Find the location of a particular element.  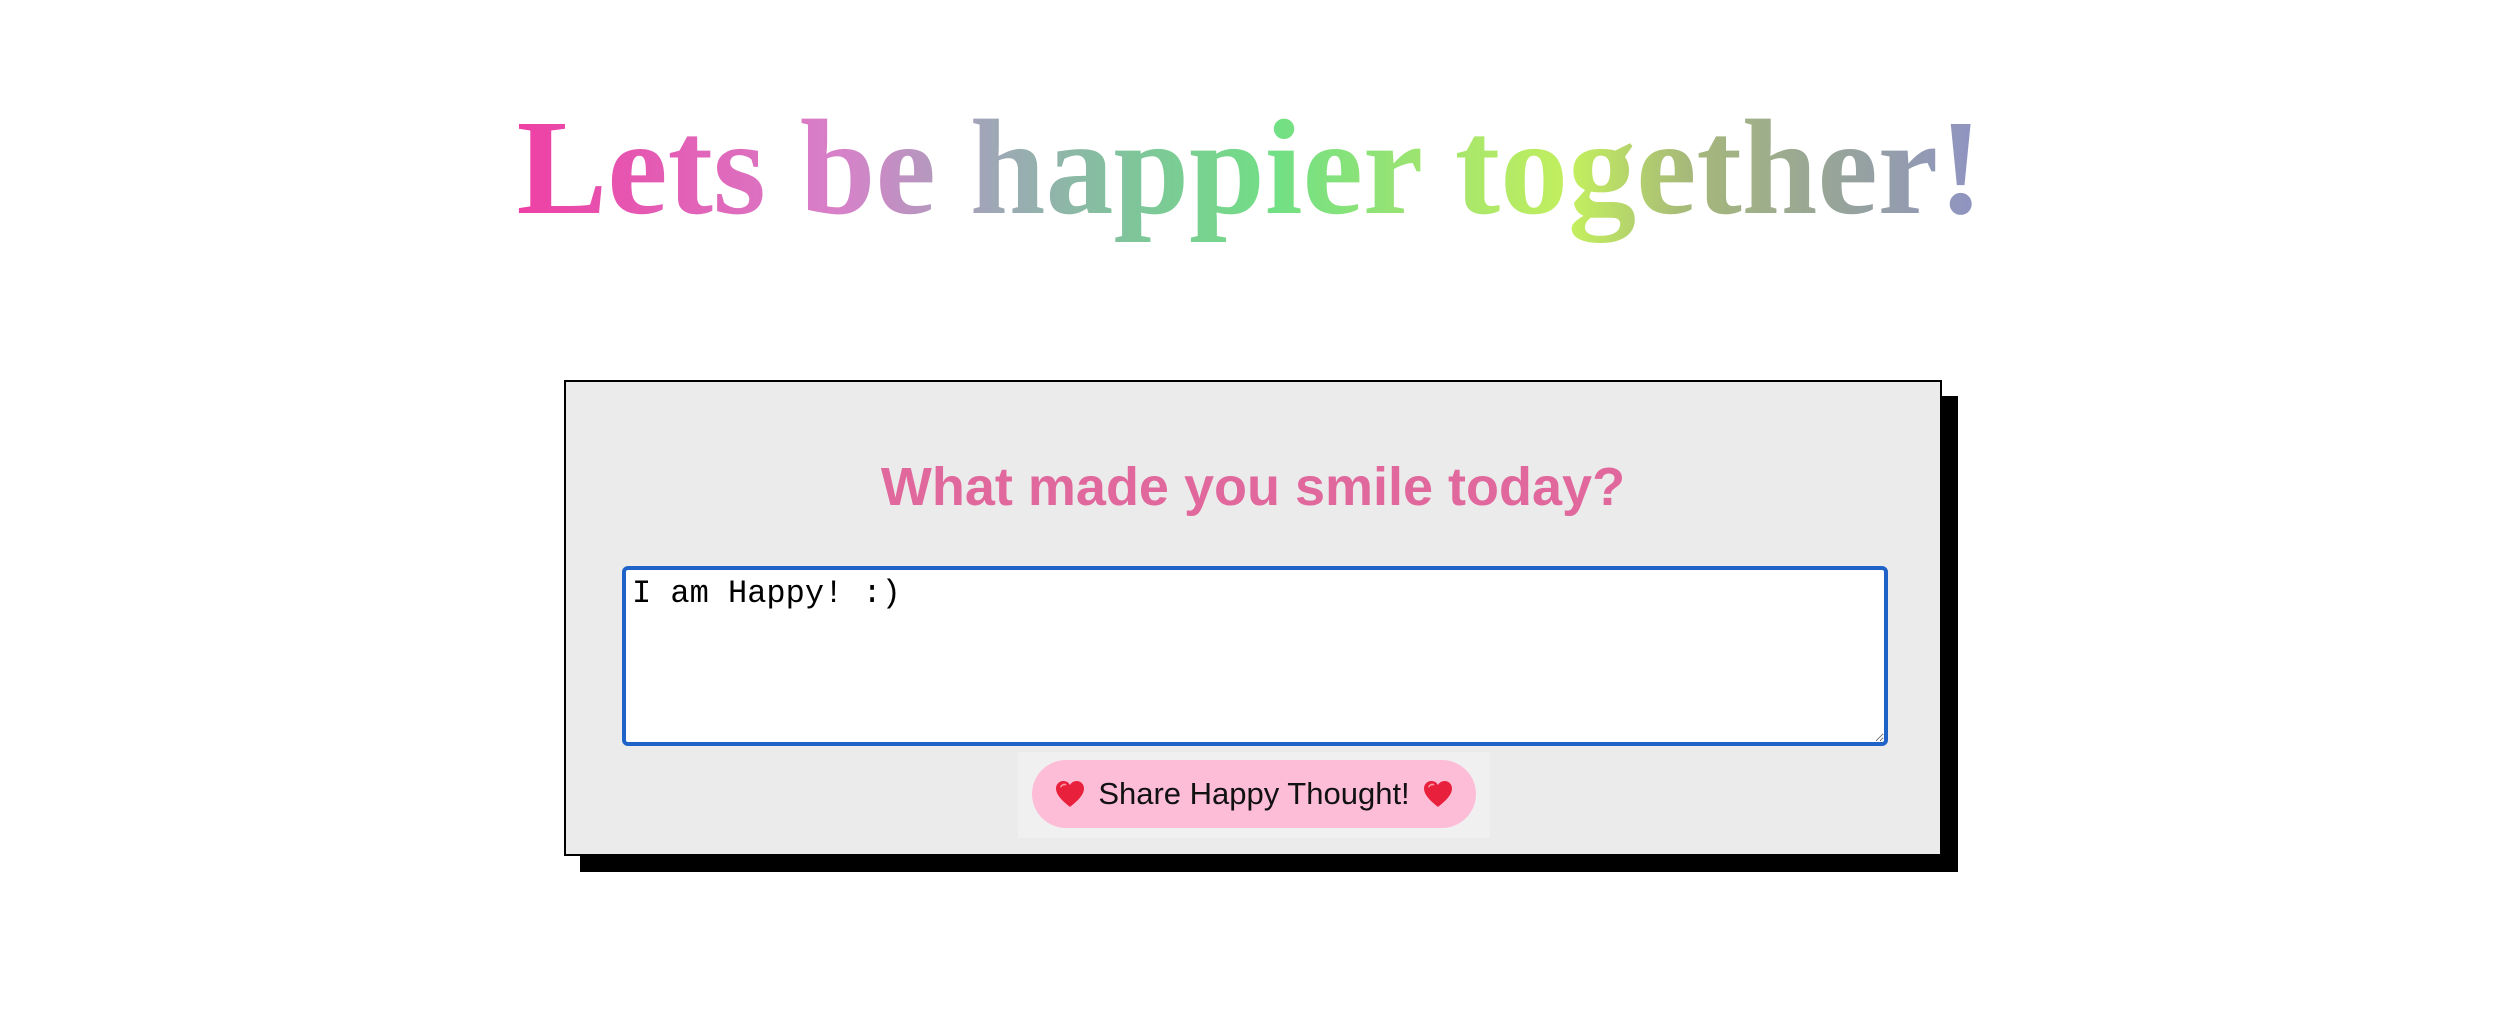

form-heading: What made you smile today? is located at coordinates (1253, 487).